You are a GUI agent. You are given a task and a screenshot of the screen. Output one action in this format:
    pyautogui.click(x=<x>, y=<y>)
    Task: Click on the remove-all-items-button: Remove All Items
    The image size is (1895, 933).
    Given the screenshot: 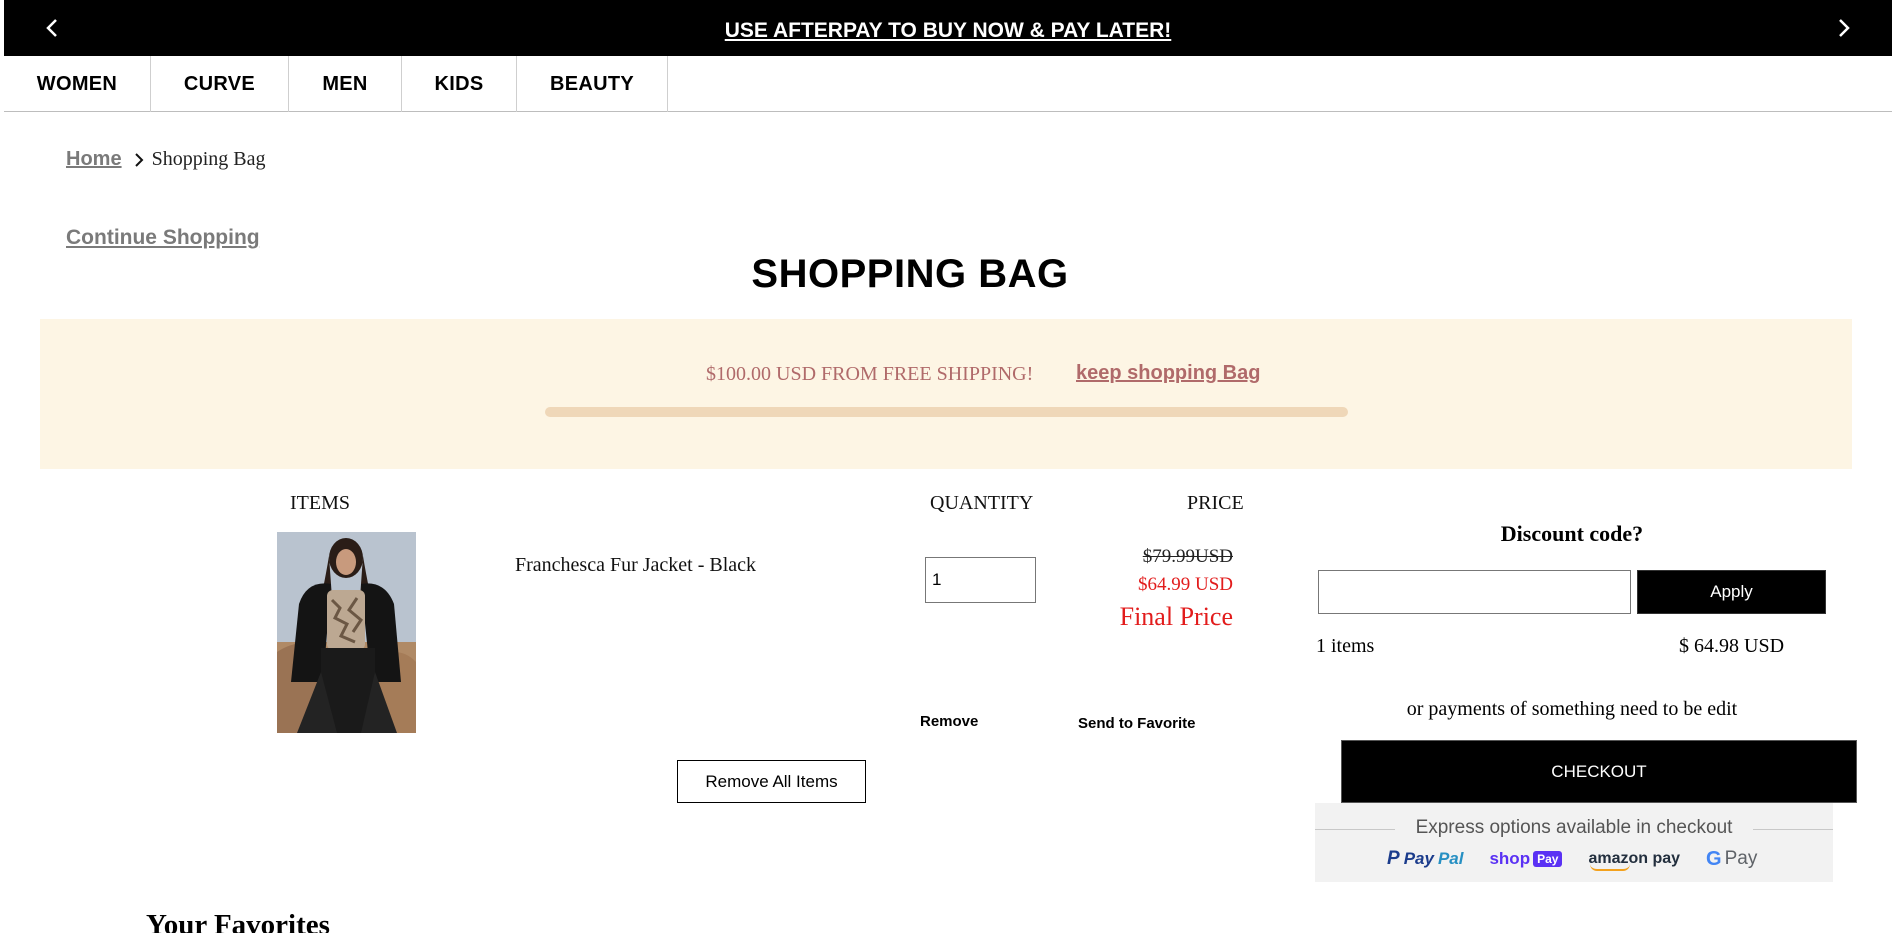 What is the action you would take?
    pyautogui.click(x=771, y=781)
    